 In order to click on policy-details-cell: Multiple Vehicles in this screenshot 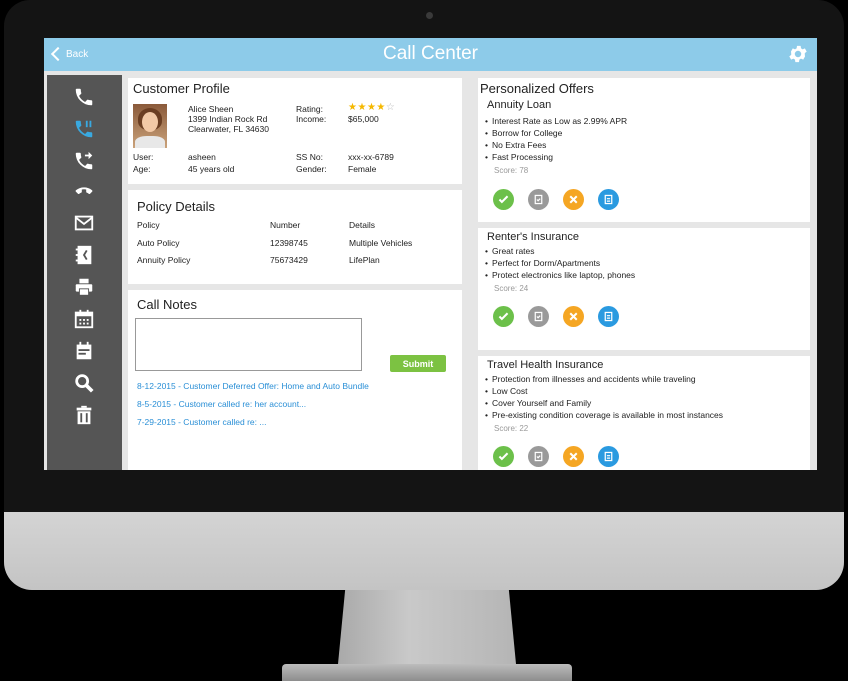, I will do `click(381, 243)`.